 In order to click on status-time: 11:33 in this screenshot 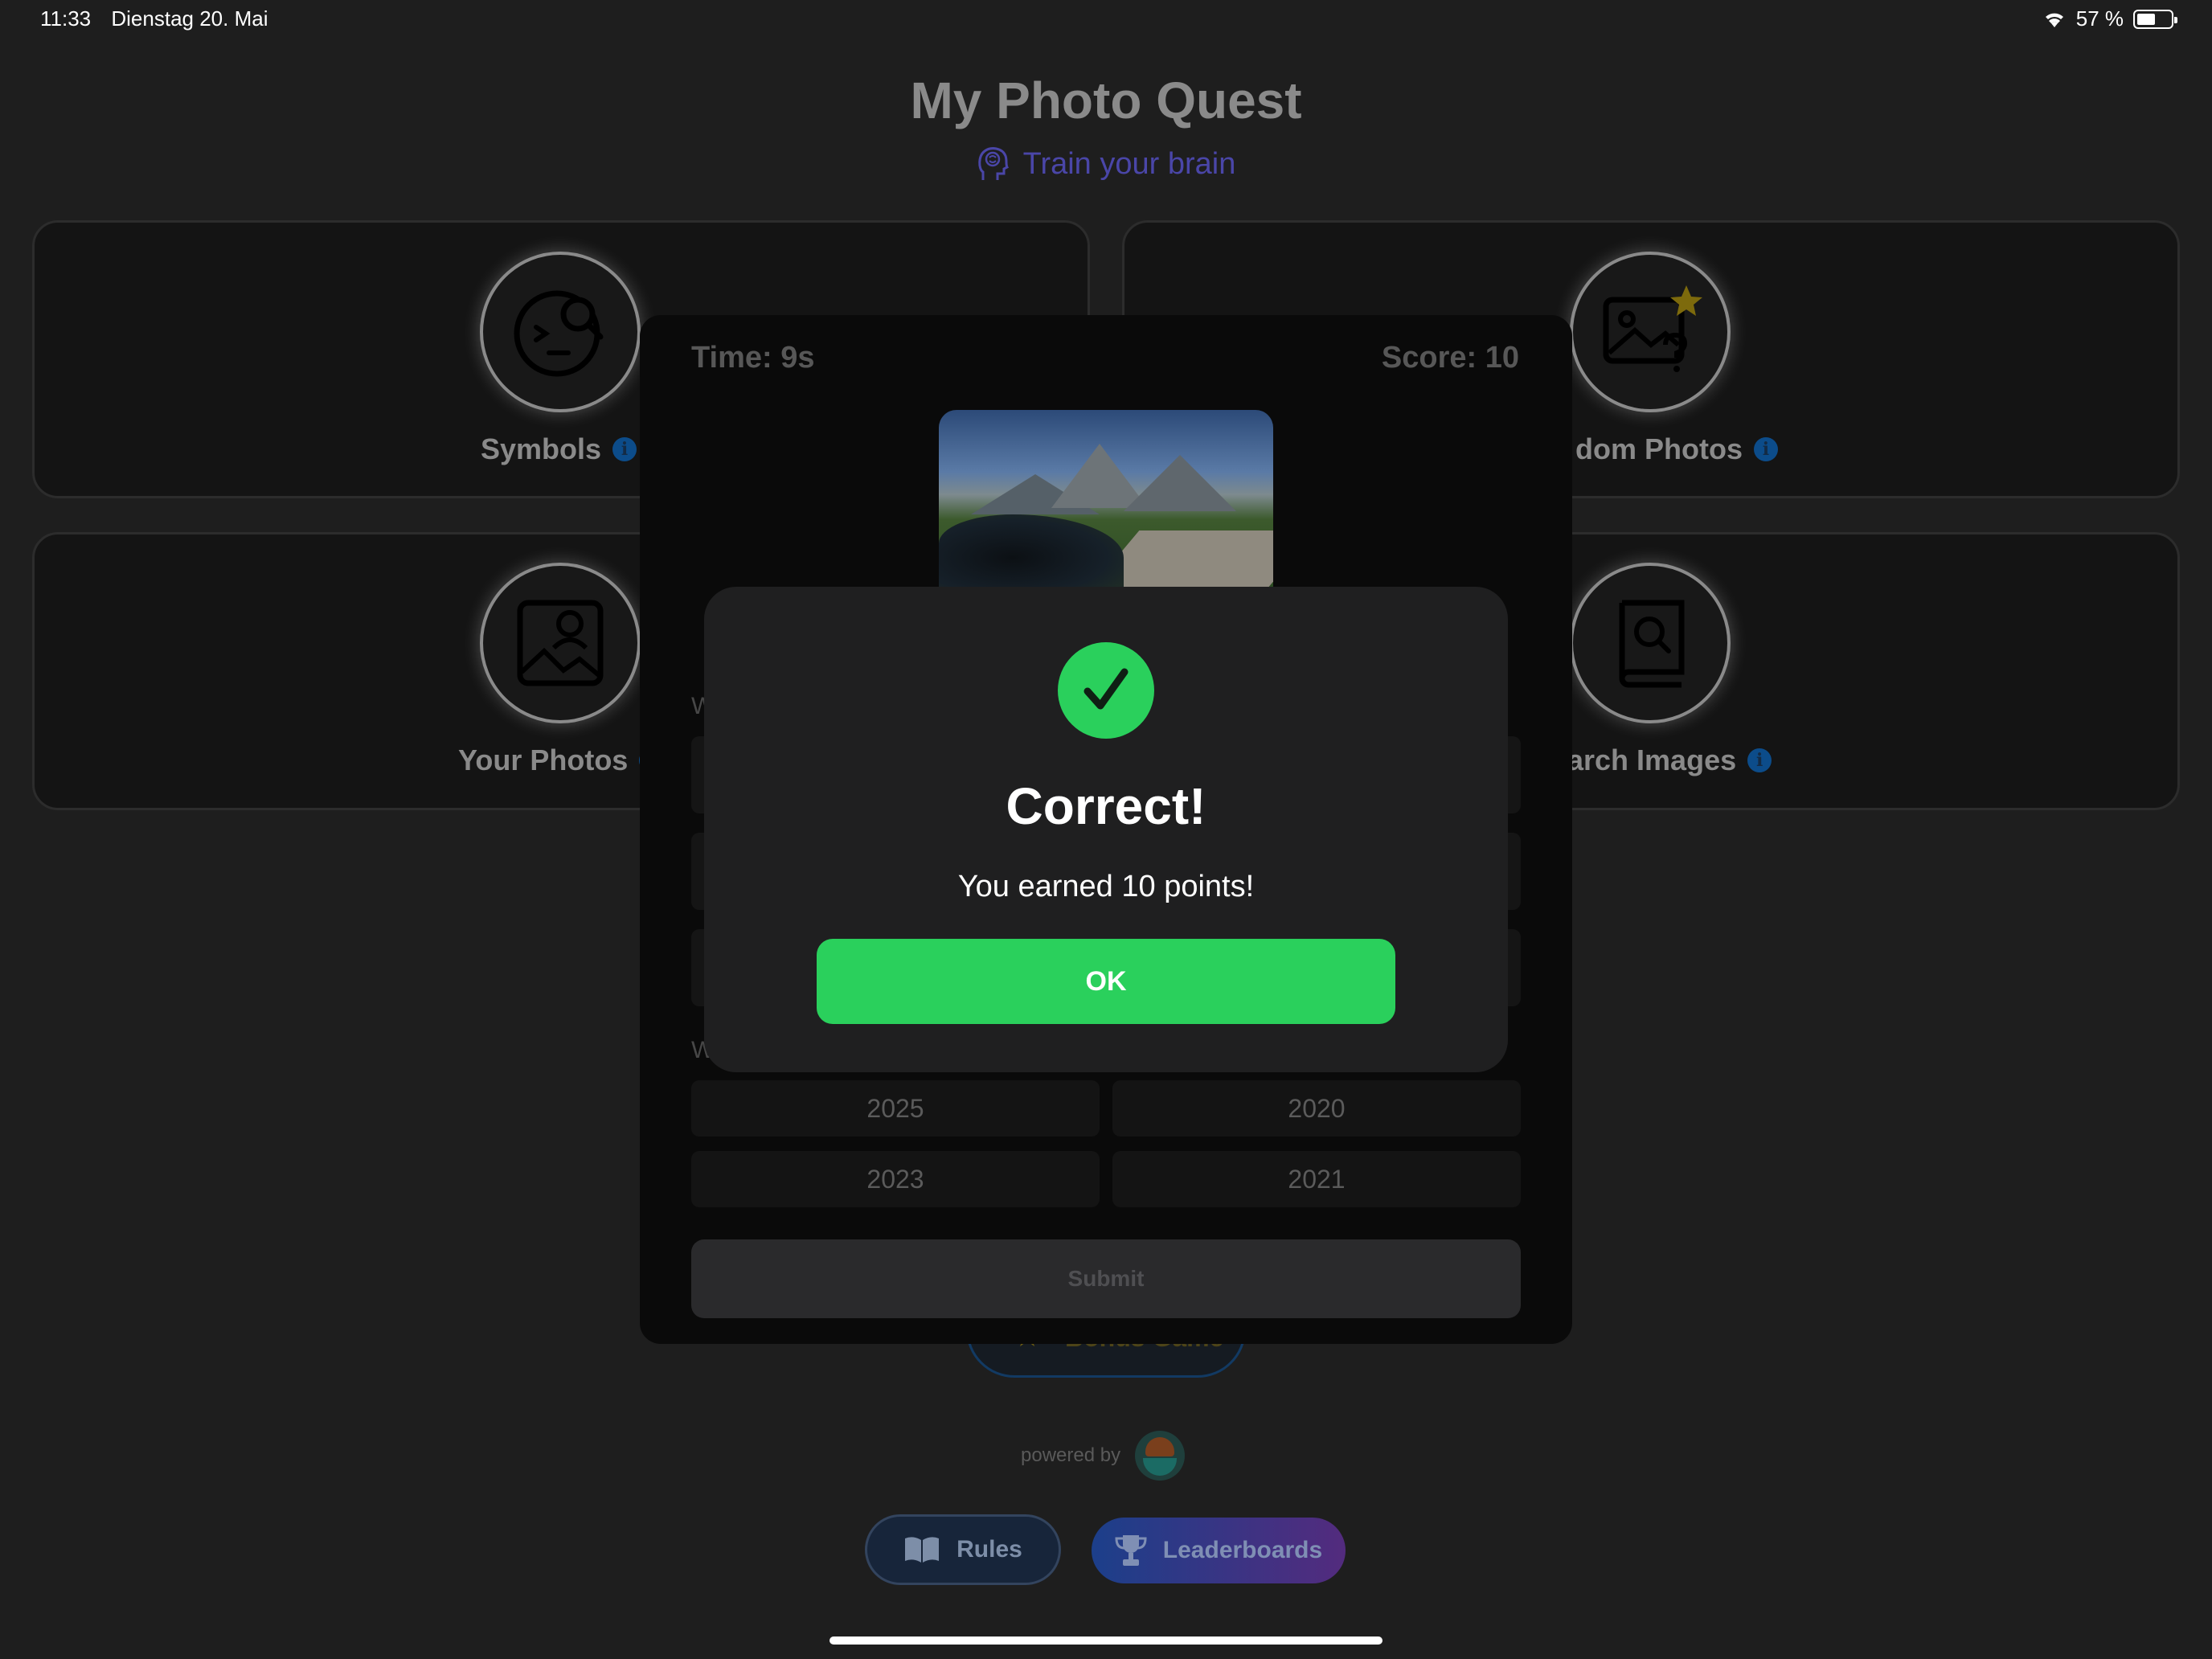, I will do `click(66, 18)`.